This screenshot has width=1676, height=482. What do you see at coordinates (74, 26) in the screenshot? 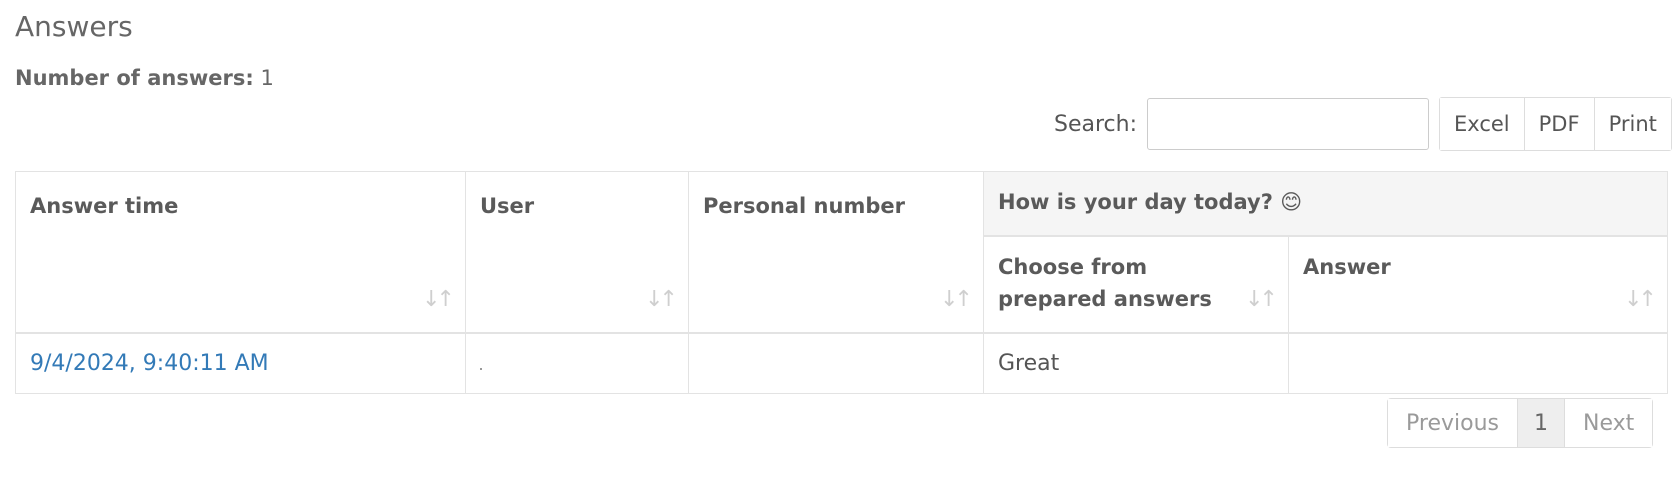
I see `page-title: Answers` at bounding box center [74, 26].